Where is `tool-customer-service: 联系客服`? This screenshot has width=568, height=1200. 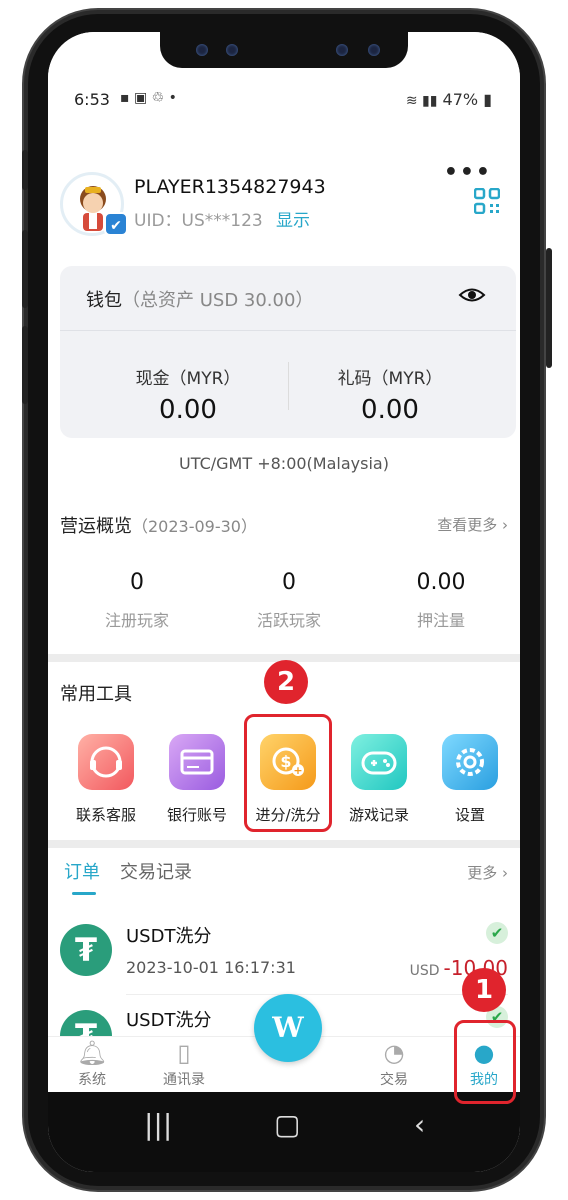
tool-customer-service: 联系客服 is located at coordinates (106, 779).